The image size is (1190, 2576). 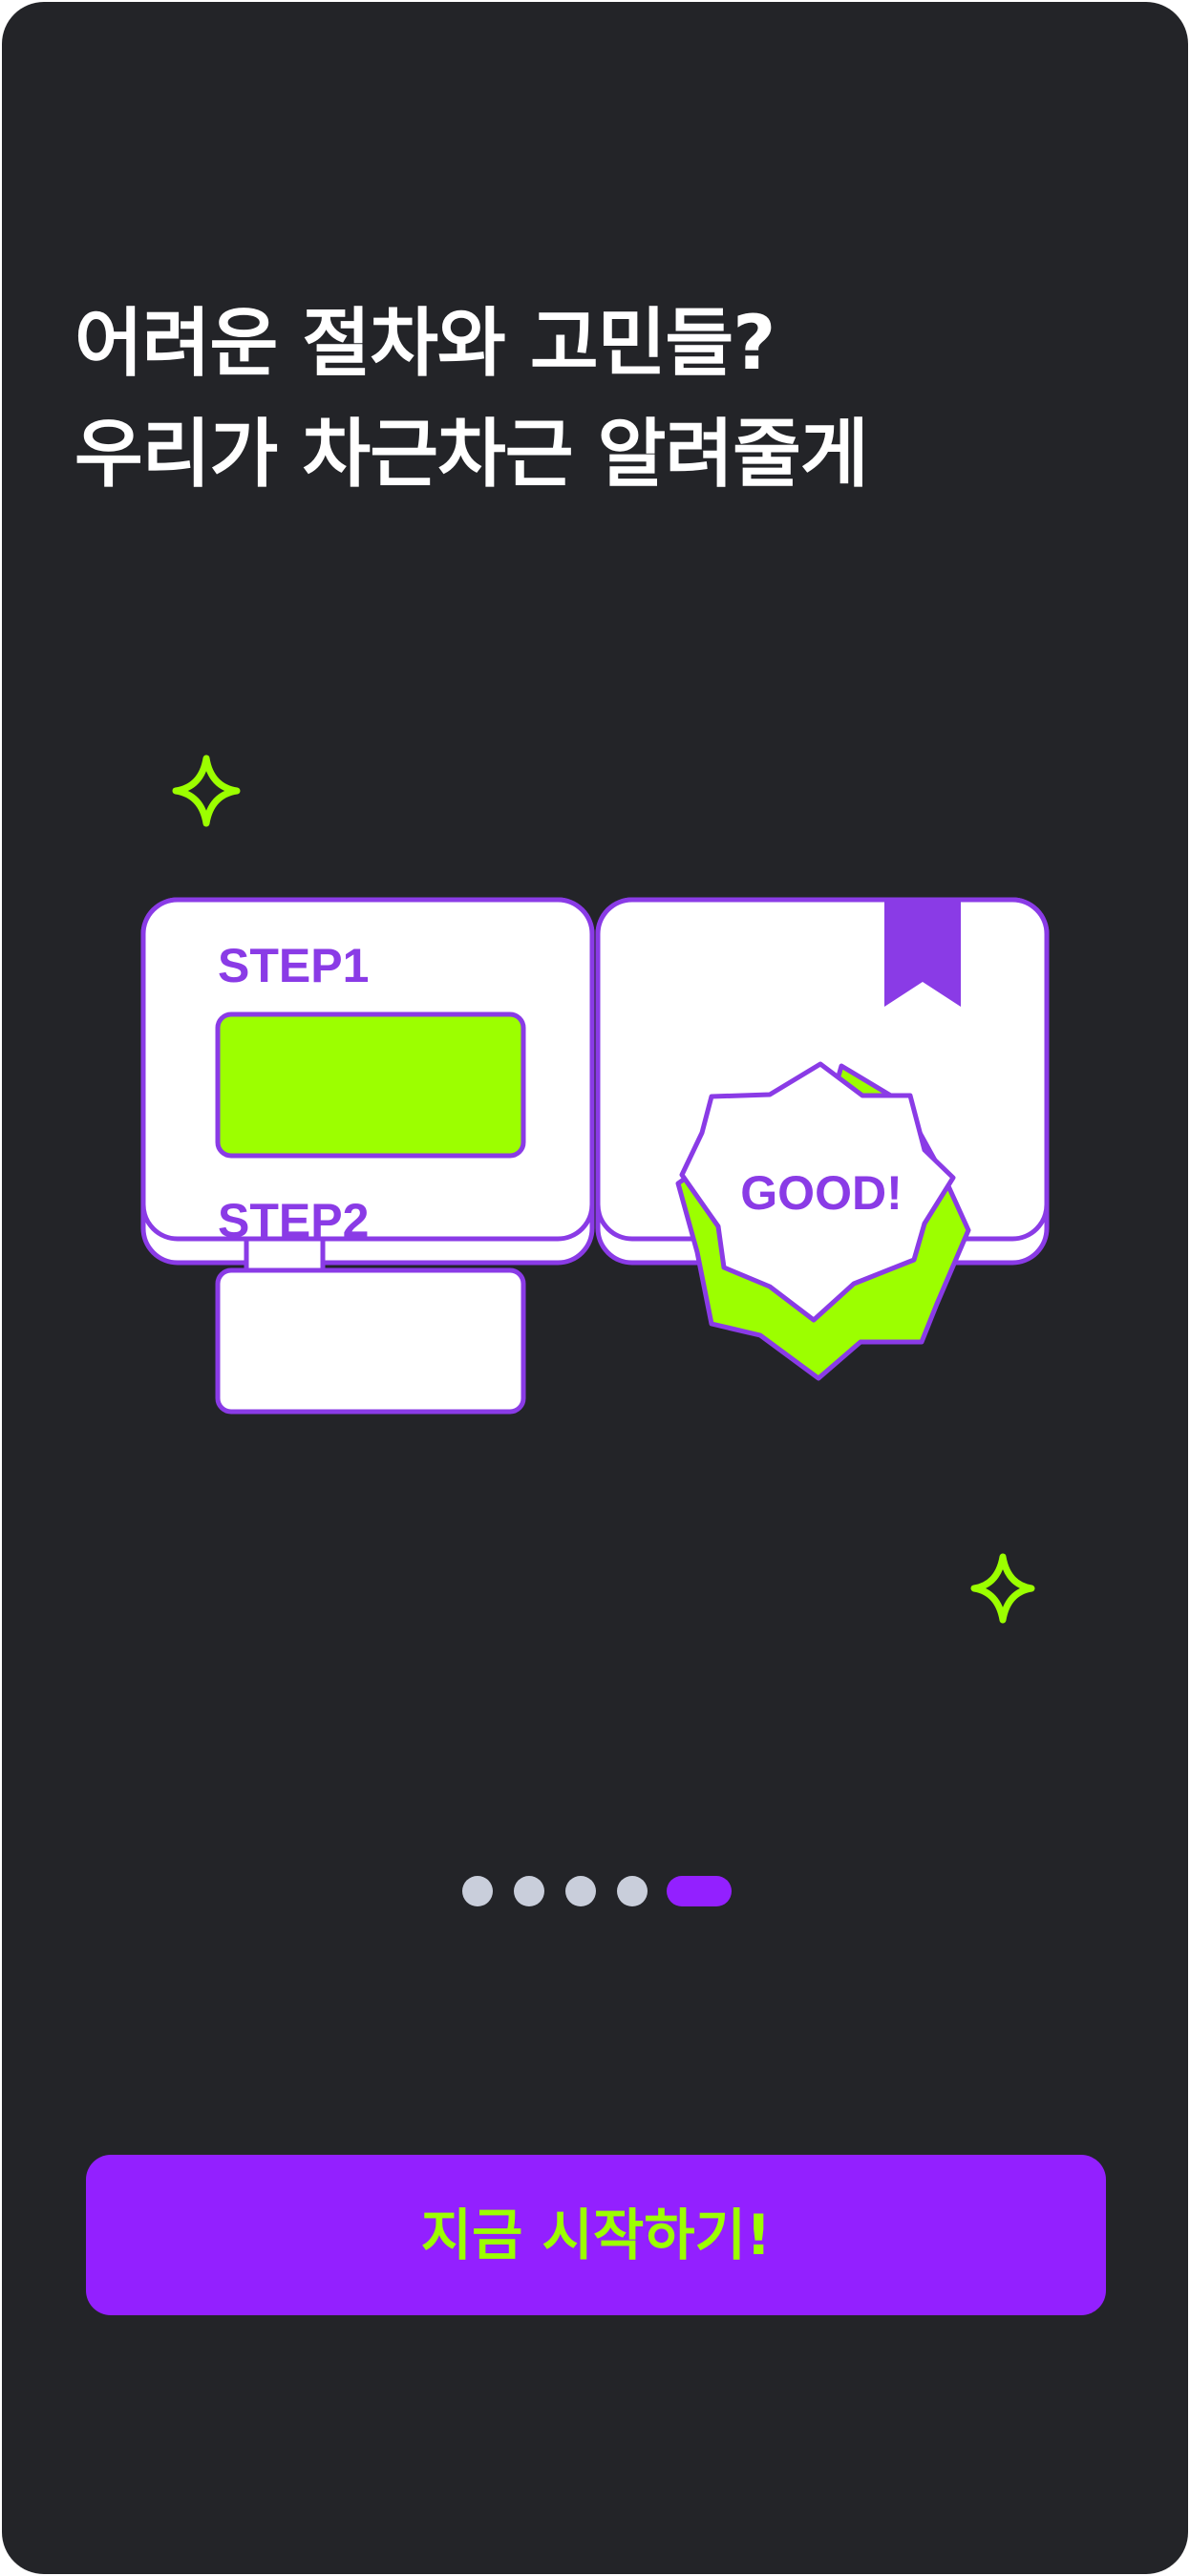 What do you see at coordinates (700, 1891) in the screenshot?
I see `pagination-dot-active` at bounding box center [700, 1891].